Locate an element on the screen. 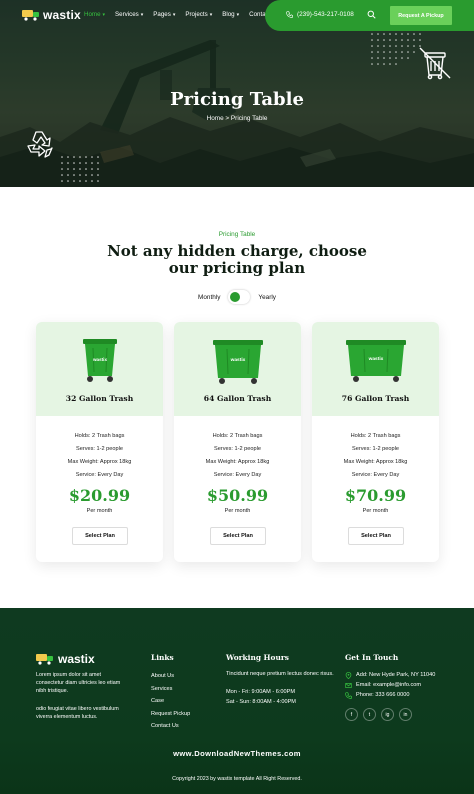  email-icon is located at coordinates (348, 685).